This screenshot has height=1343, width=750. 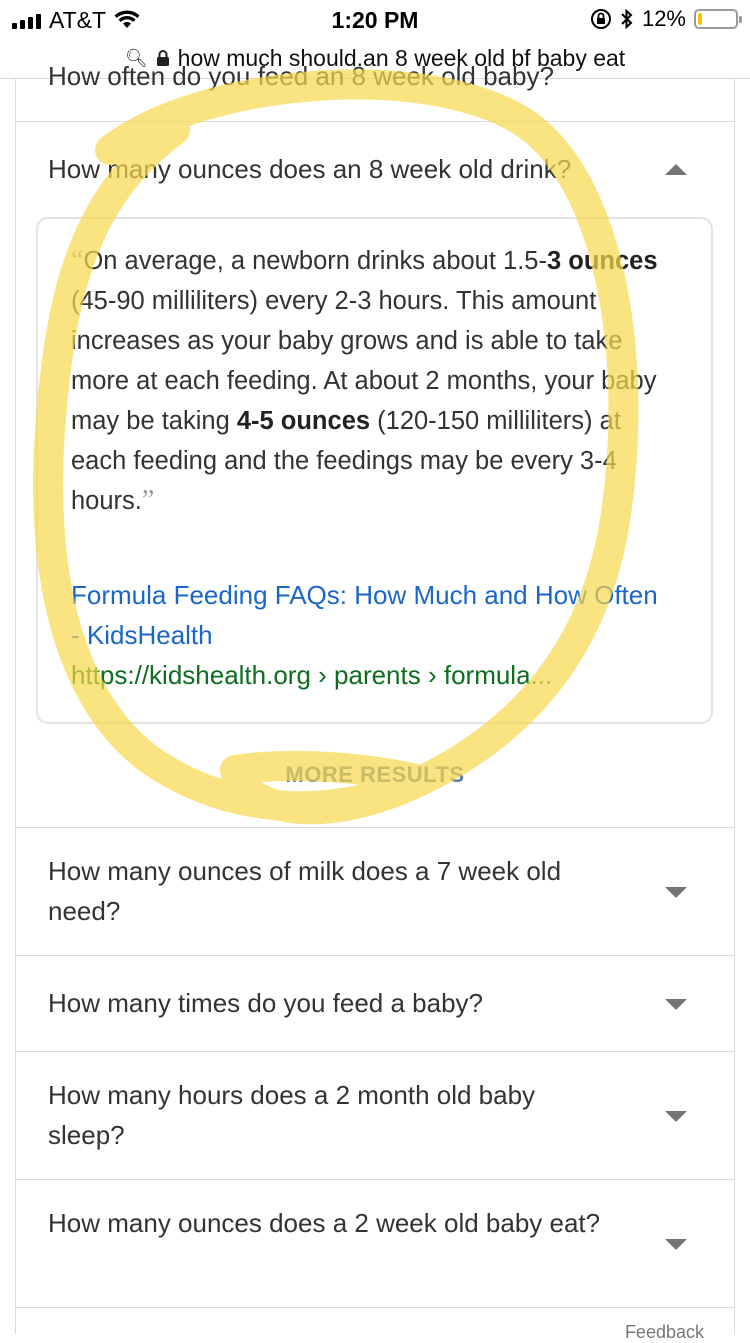 What do you see at coordinates (77, 260) in the screenshot?
I see `open-quote-icon: “` at bounding box center [77, 260].